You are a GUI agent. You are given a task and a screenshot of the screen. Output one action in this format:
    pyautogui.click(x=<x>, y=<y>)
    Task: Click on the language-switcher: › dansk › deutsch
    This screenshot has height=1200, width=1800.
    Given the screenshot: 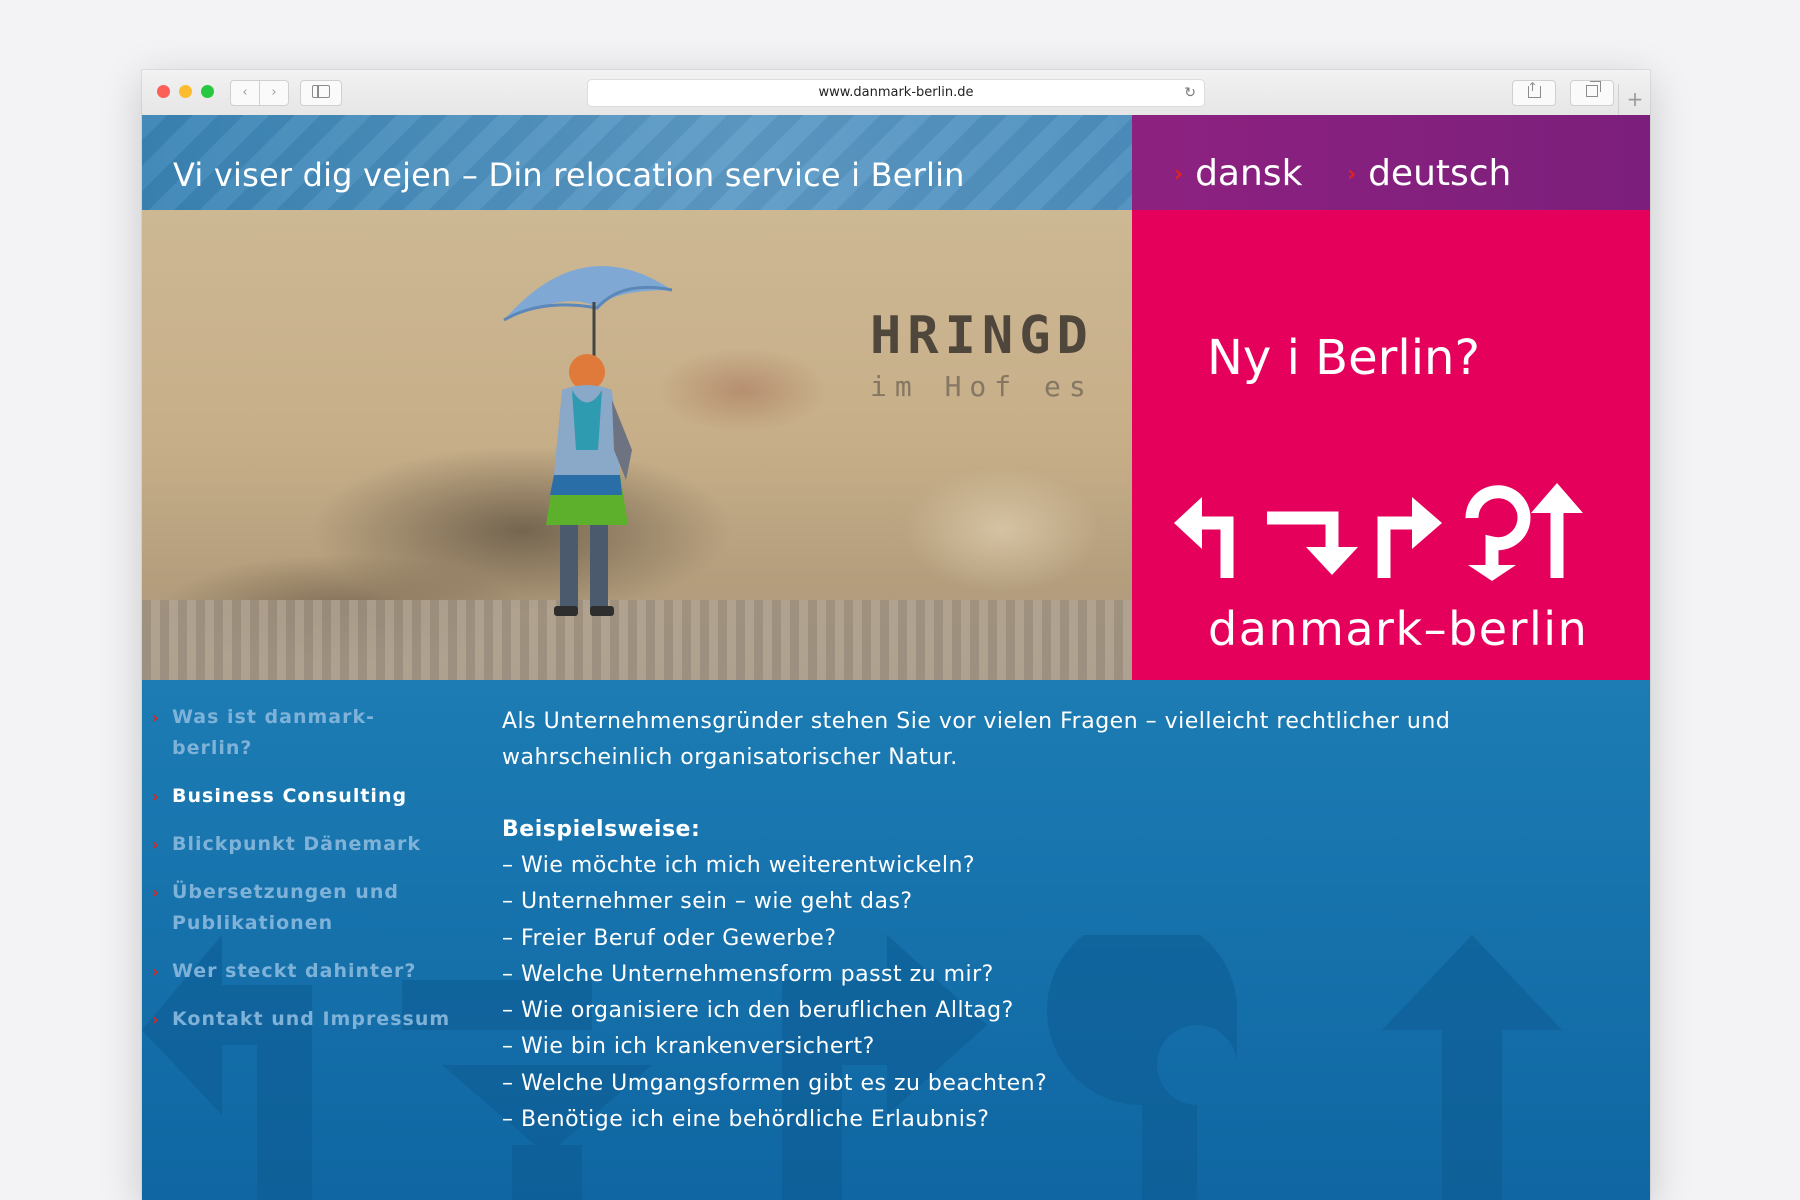 What is the action you would take?
    pyautogui.click(x=1391, y=162)
    